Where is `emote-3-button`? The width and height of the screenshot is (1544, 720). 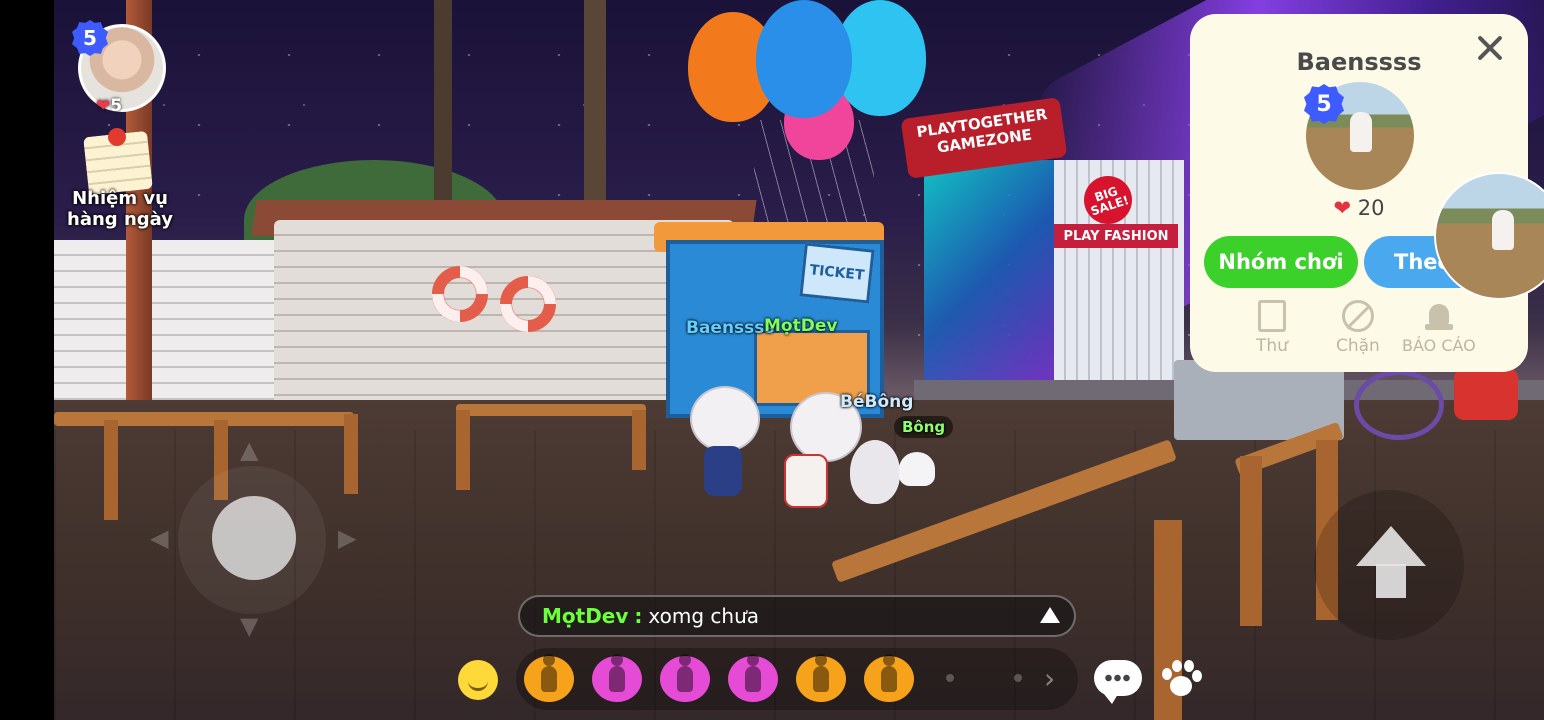 emote-3-button is located at coordinates (685, 678).